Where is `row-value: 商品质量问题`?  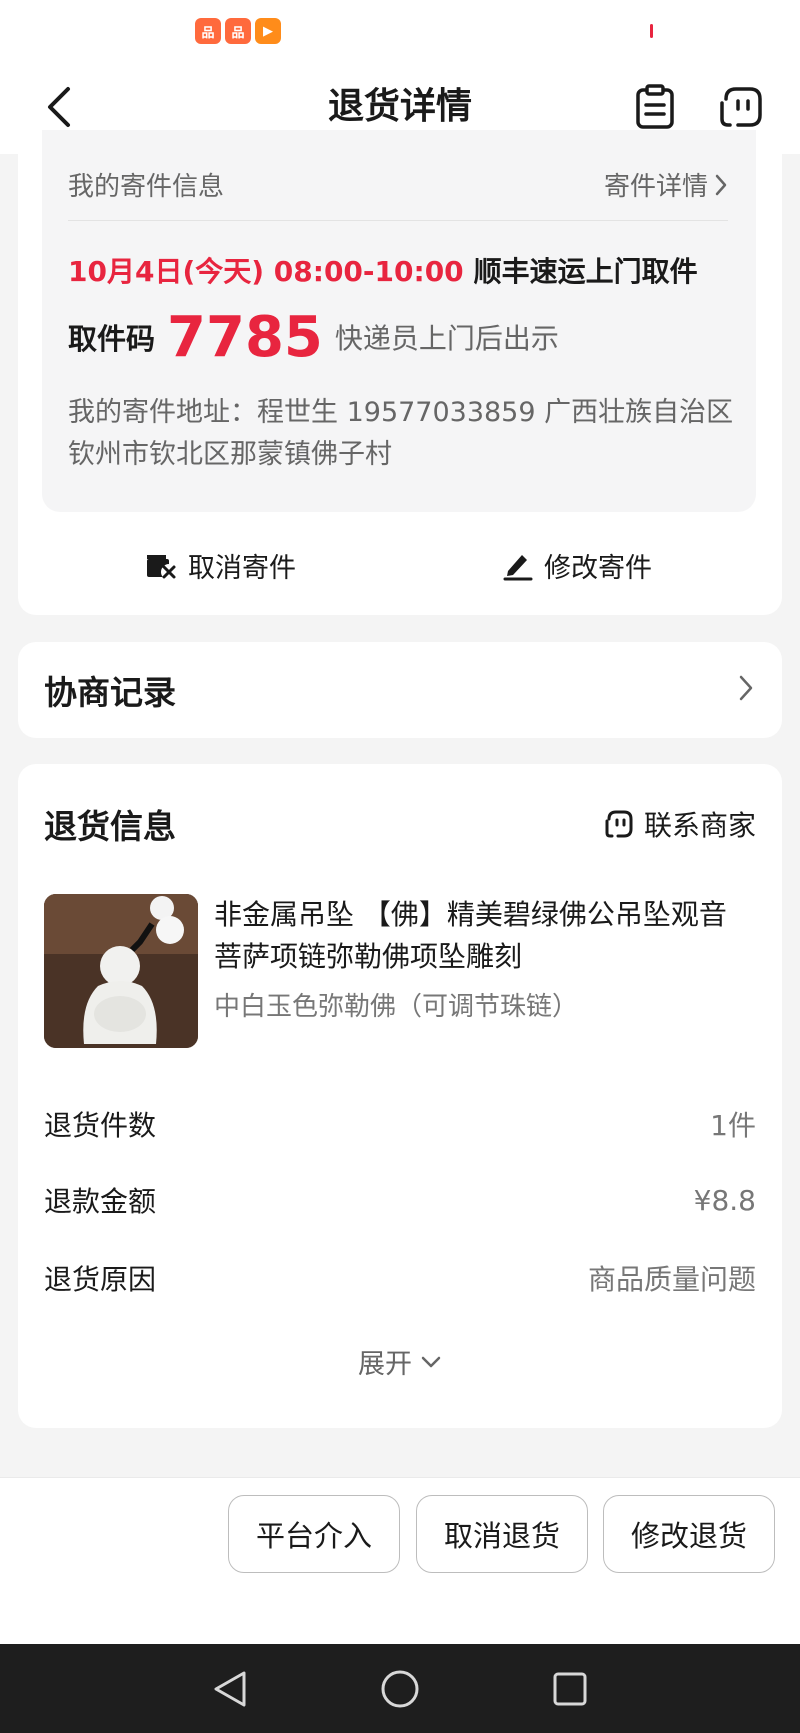
row-value: 商品质量问题 is located at coordinates (671, 1279).